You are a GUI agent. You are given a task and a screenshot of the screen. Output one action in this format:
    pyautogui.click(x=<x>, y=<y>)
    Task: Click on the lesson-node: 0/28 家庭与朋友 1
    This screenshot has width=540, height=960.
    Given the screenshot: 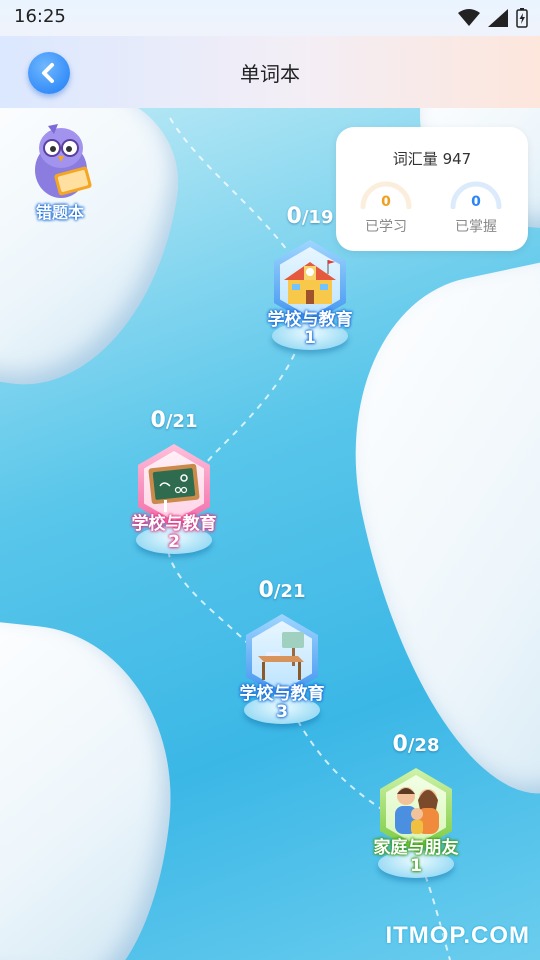 What is the action you would take?
    pyautogui.click(x=416, y=822)
    